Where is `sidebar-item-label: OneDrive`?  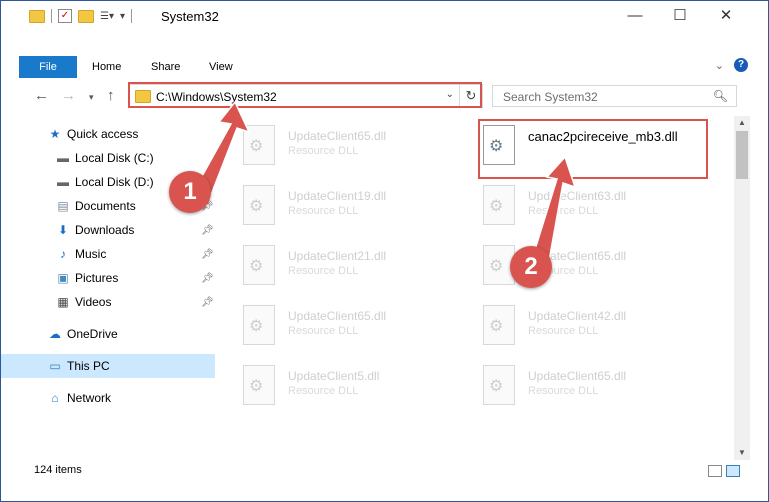
sidebar-item-label: OneDrive is located at coordinates (92, 334).